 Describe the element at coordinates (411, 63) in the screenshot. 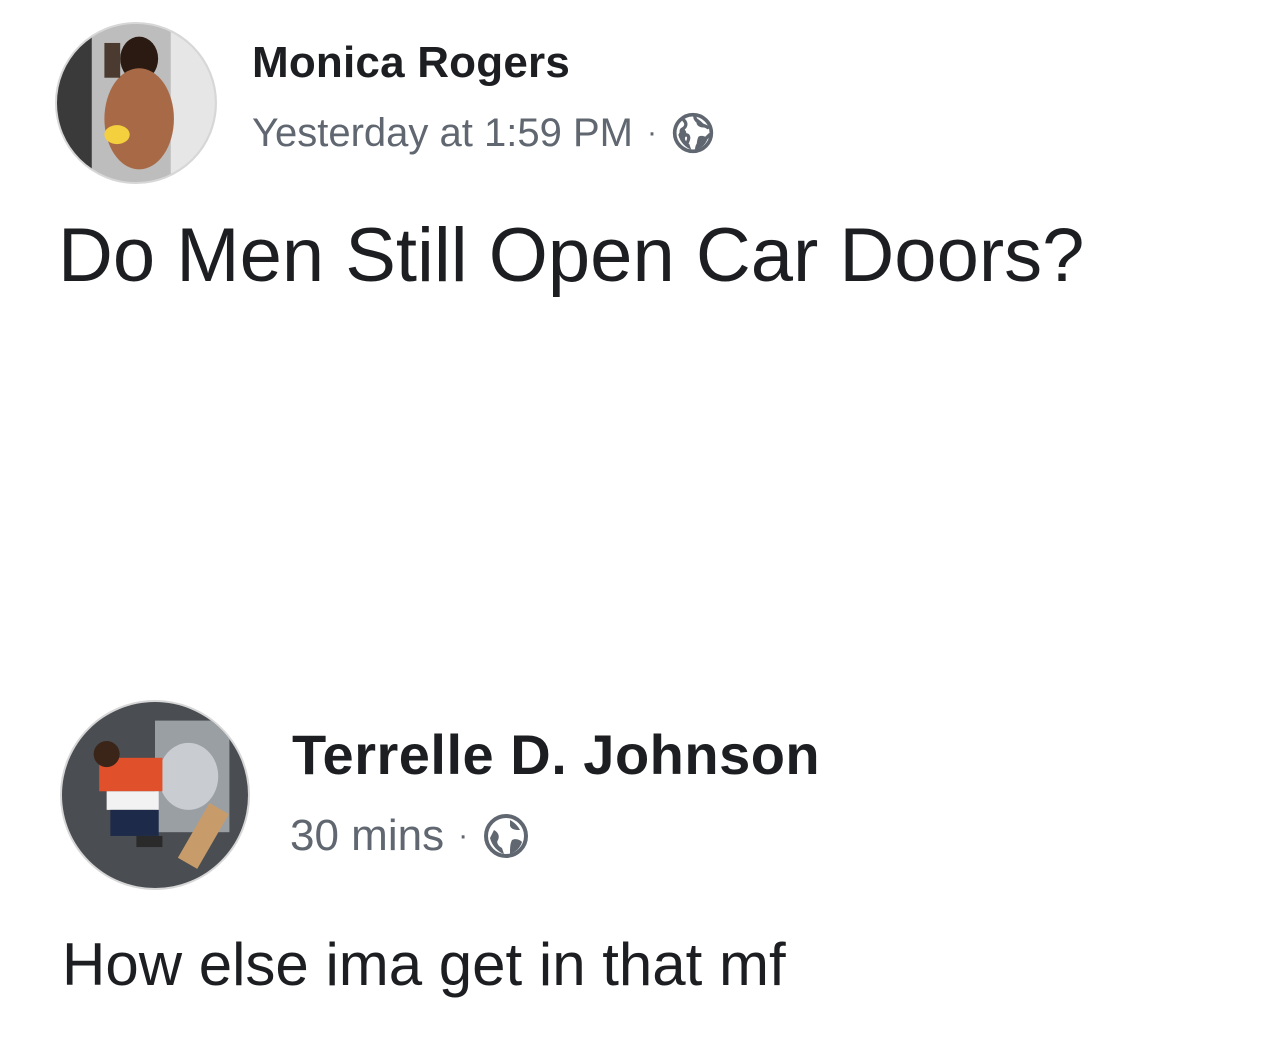

I see `post-author-name: Monica Rogers` at that location.